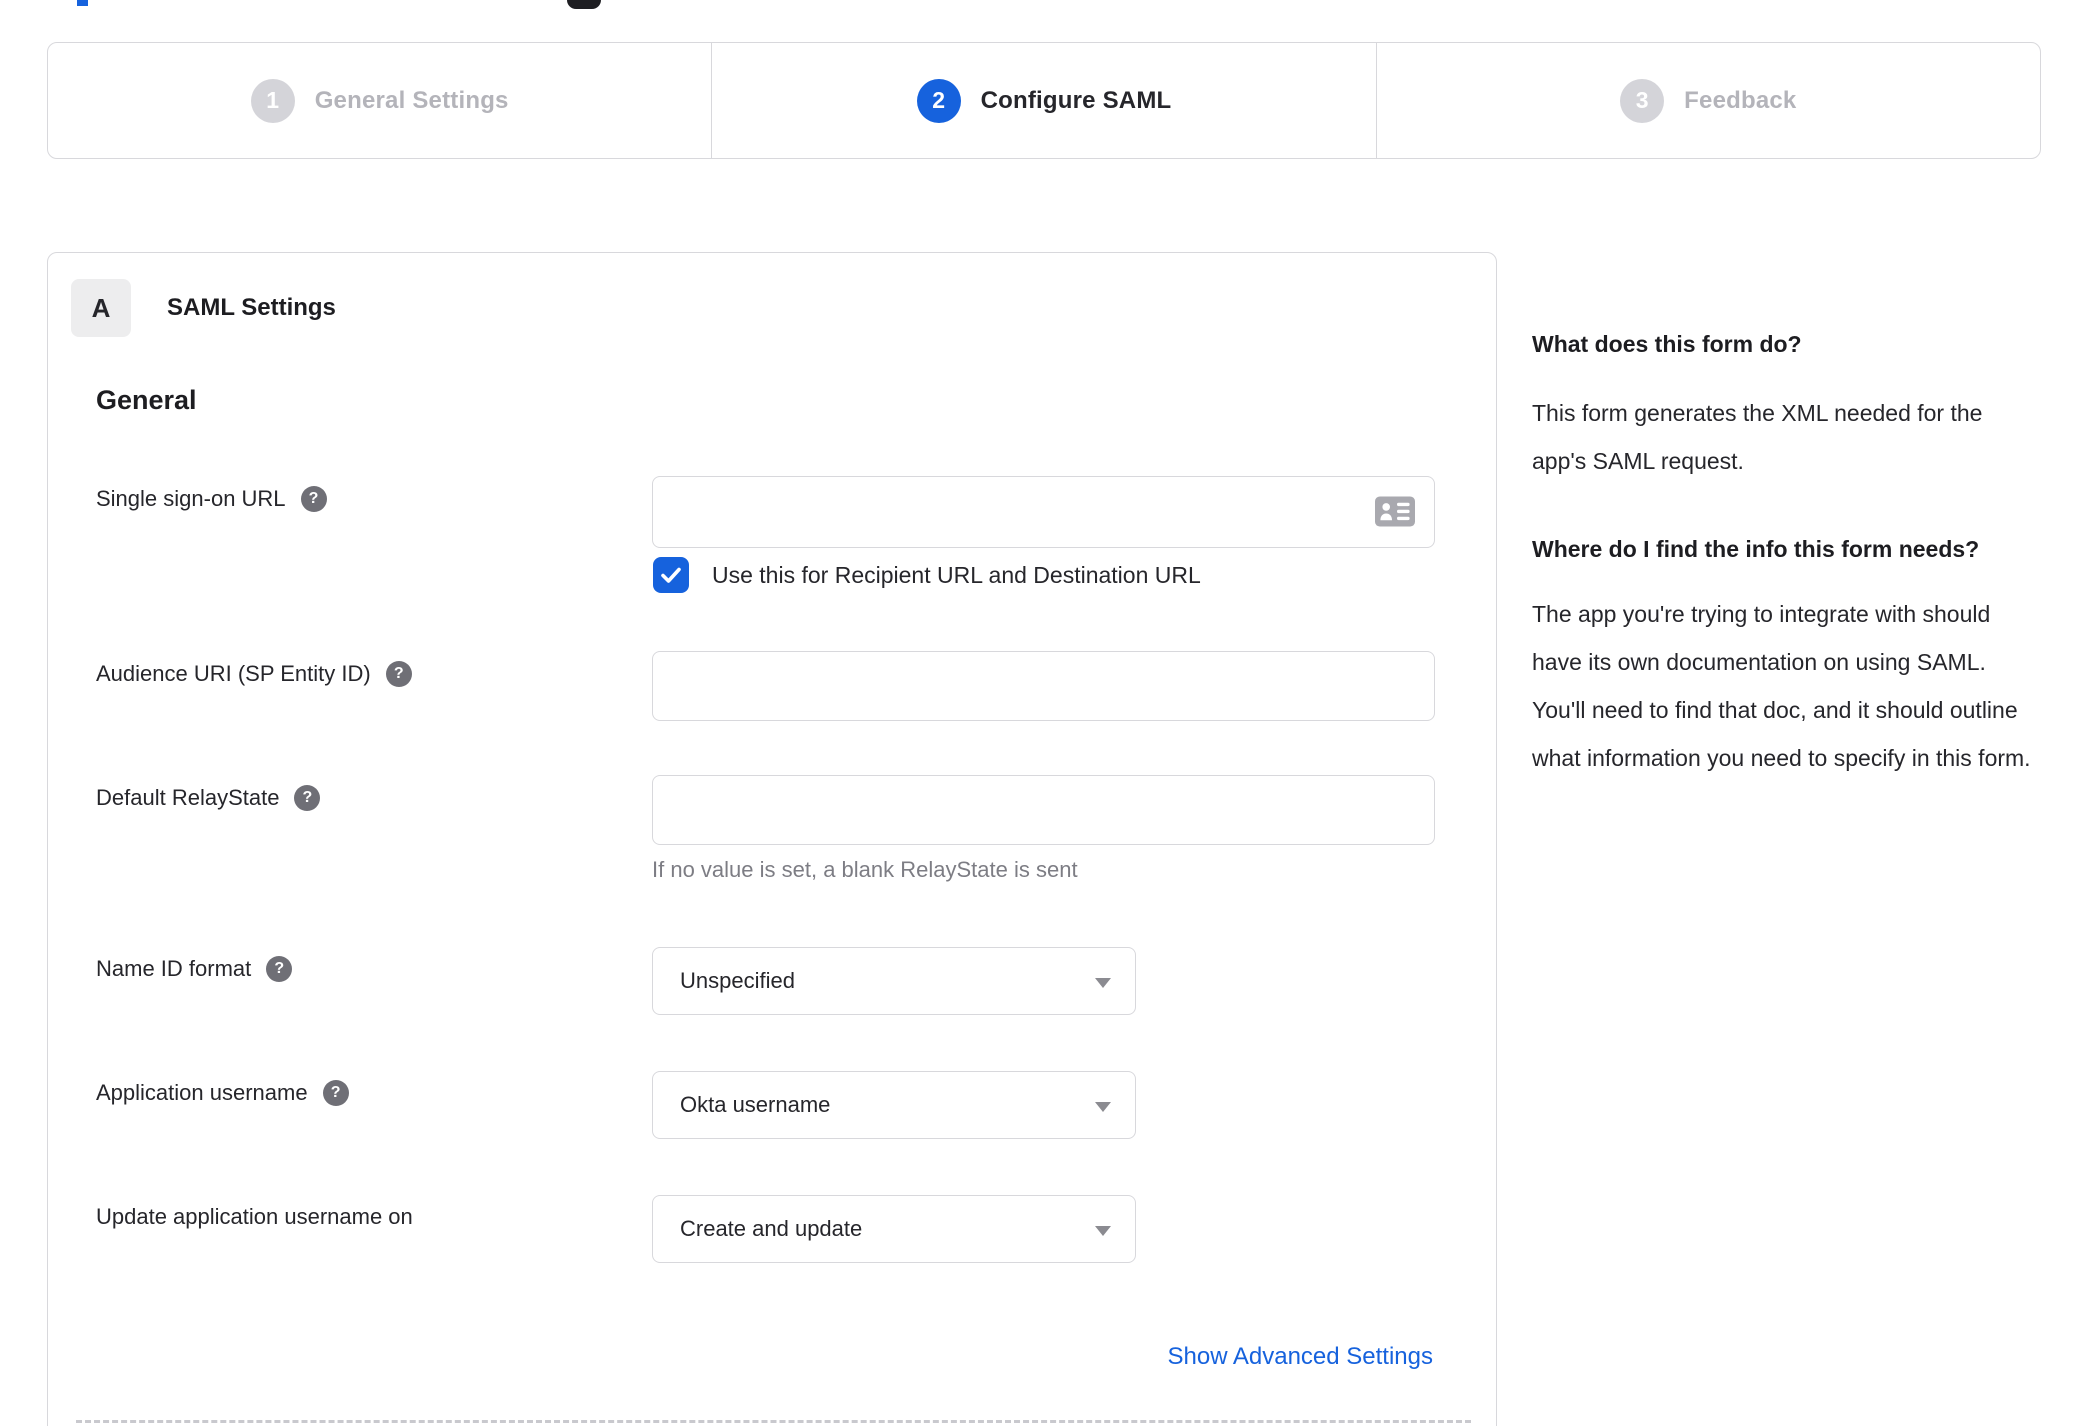 Image resolution: width=2092 pixels, height=1426 pixels. Describe the element at coordinates (894, 1229) in the screenshot. I see `update-username-select: Create and update` at that location.